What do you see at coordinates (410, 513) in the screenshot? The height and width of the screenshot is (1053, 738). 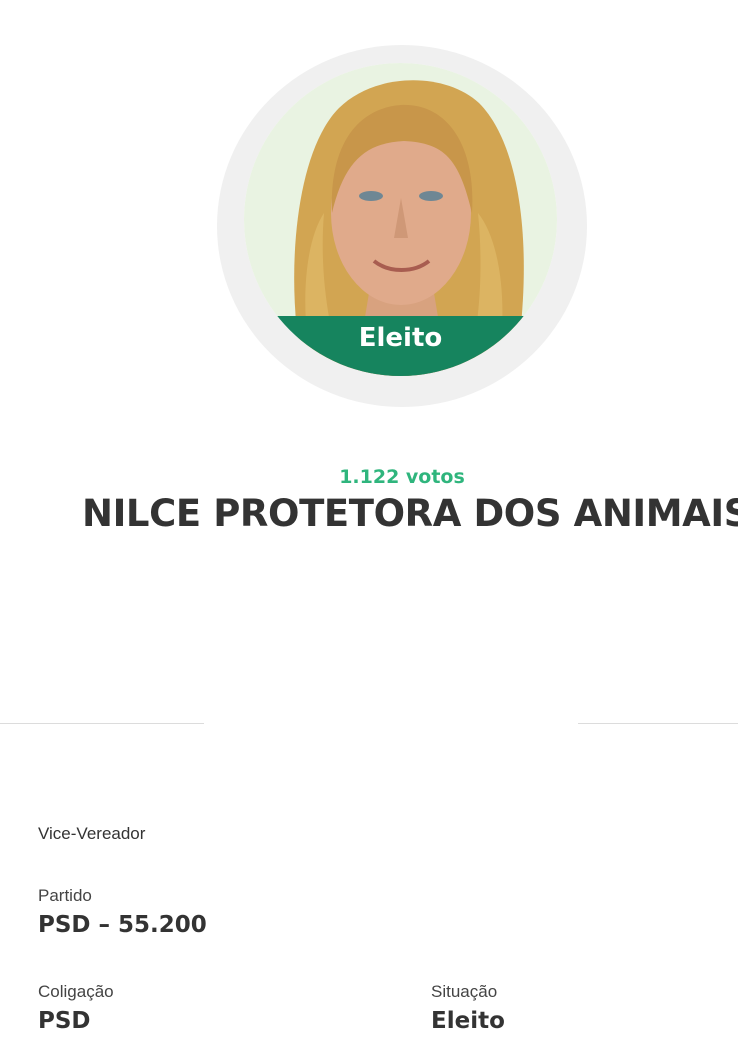 I see `candidate-name: NILCE PROTETORA DOS ANIMAIS` at bounding box center [410, 513].